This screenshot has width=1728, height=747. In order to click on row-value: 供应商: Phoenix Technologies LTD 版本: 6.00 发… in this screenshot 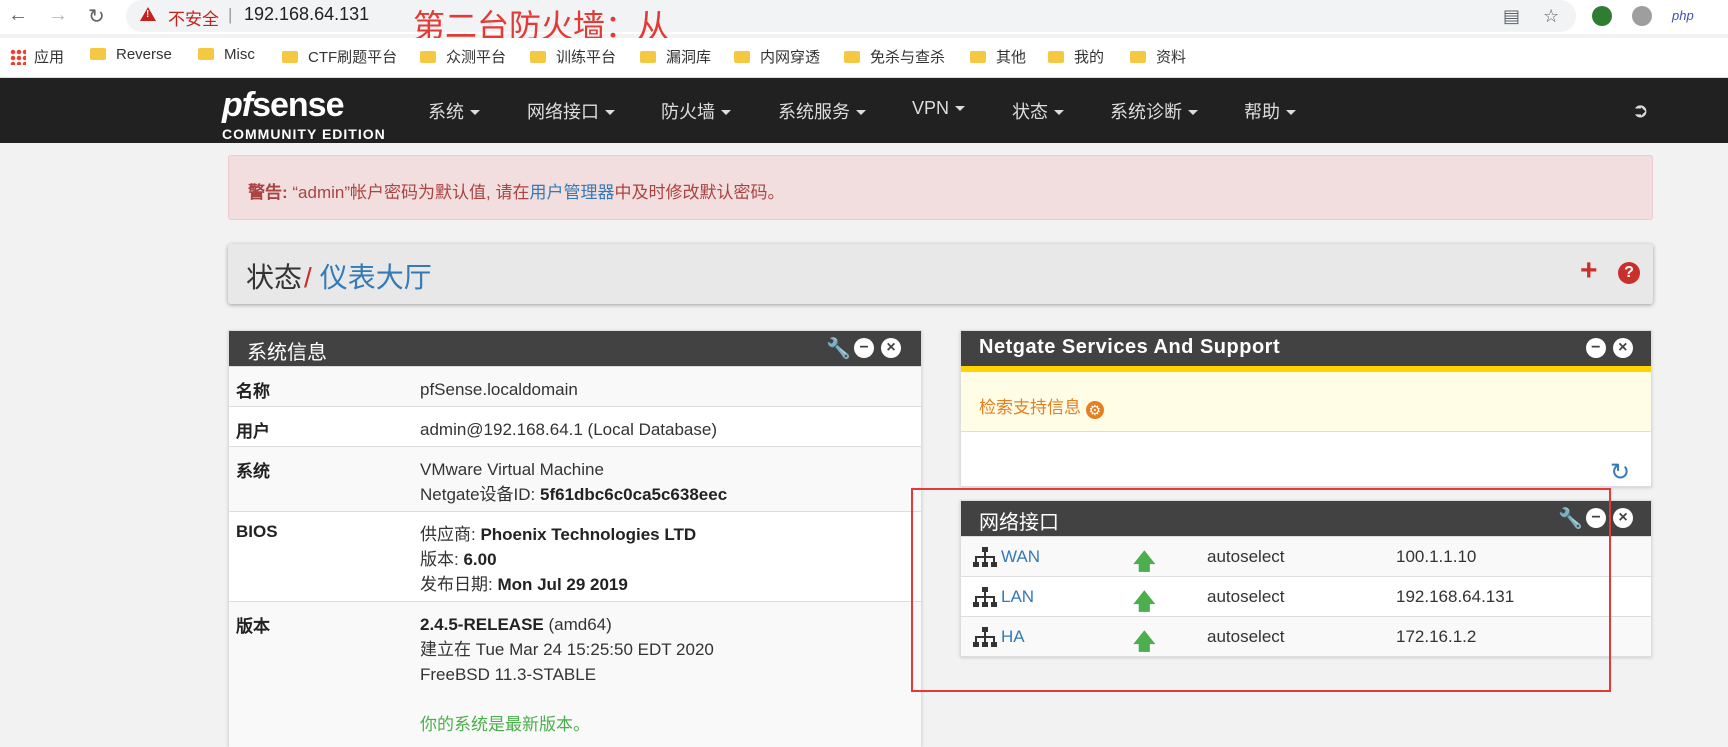, I will do `click(558, 559)`.